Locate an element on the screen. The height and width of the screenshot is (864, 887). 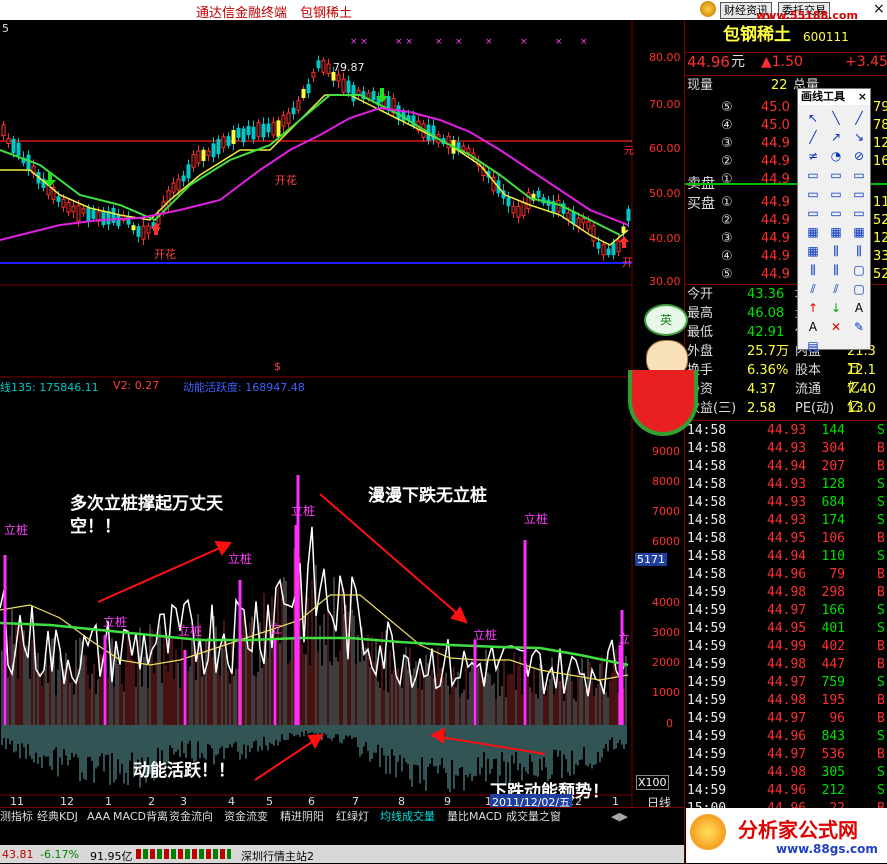
tool-button-icon: ╲ is located at coordinates (836, 118).